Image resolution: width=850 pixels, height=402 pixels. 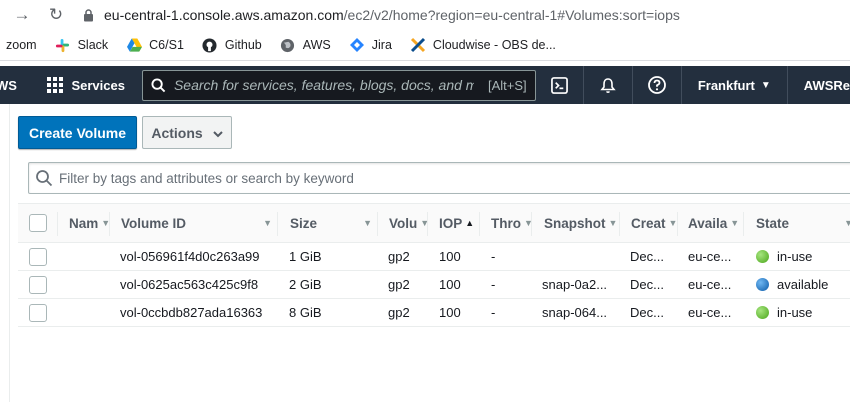 I want to click on lock-icon, so click(x=88, y=15).